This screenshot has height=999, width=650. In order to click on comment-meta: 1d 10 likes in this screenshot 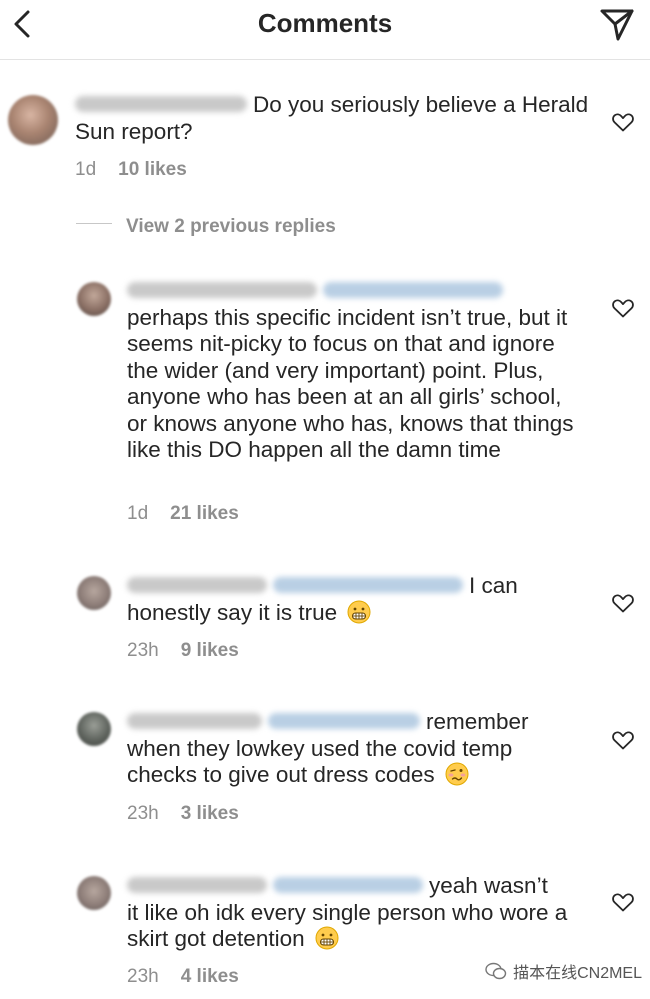, I will do `click(131, 170)`.